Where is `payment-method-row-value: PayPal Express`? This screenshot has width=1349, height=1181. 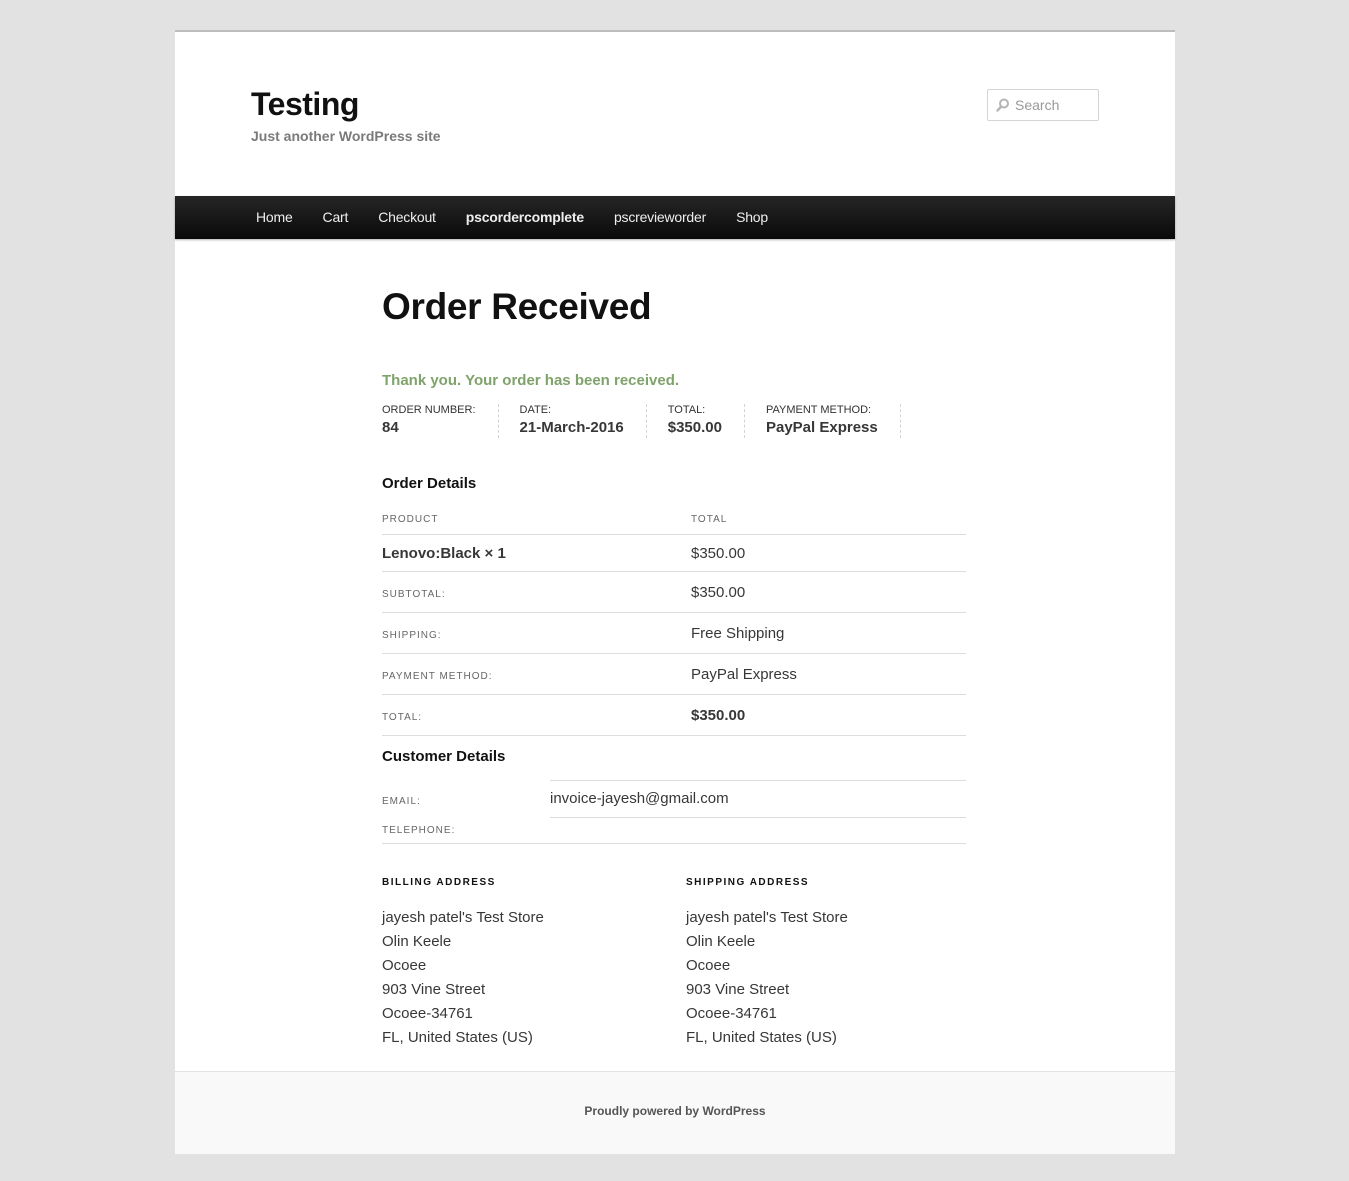
payment-method-row-value: PayPal Express is located at coordinates (828, 674).